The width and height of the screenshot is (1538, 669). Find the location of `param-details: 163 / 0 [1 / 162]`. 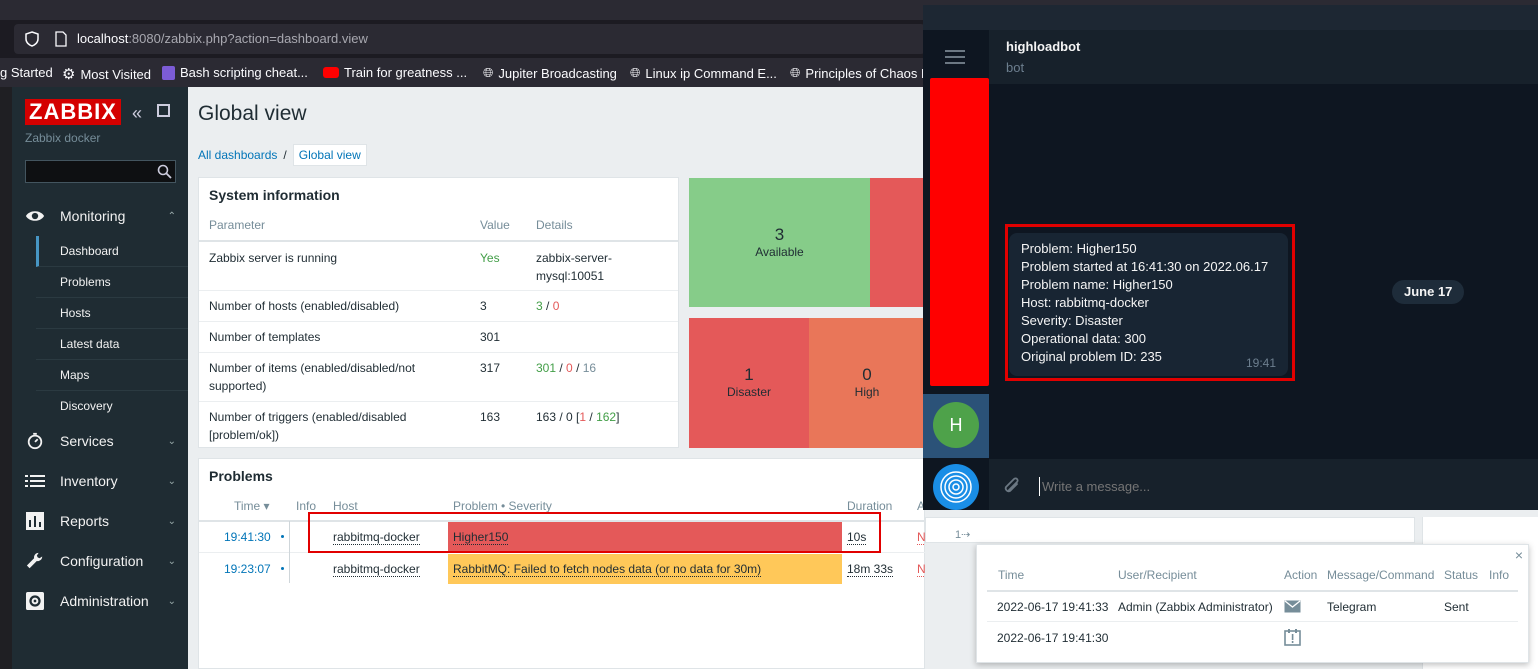

param-details: 163 / 0 [1 / 162] is located at coordinates (578, 417).